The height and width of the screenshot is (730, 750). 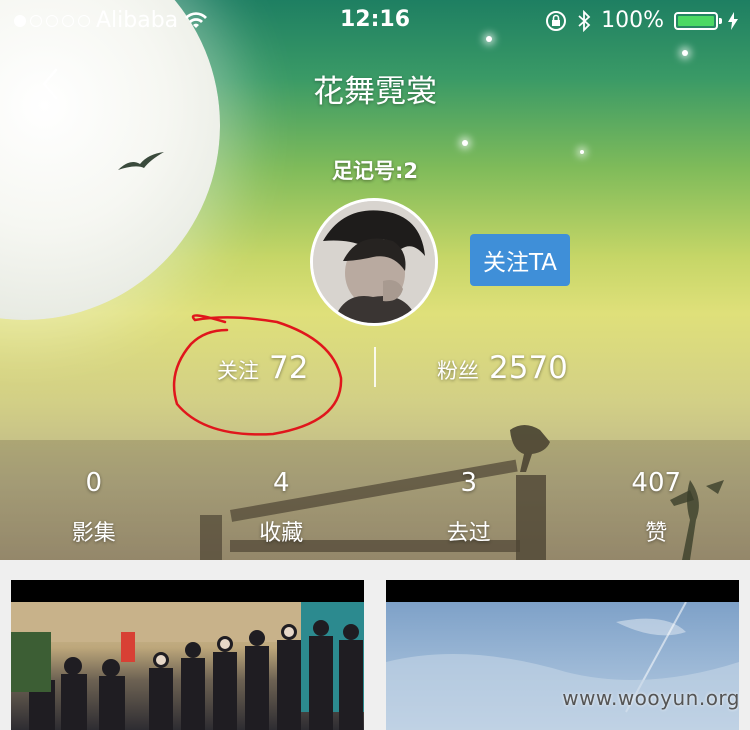 What do you see at coordinates (656, 506) in the screenshot?
I see `count-likes: 407 赞` at bounding box center [656, 506].